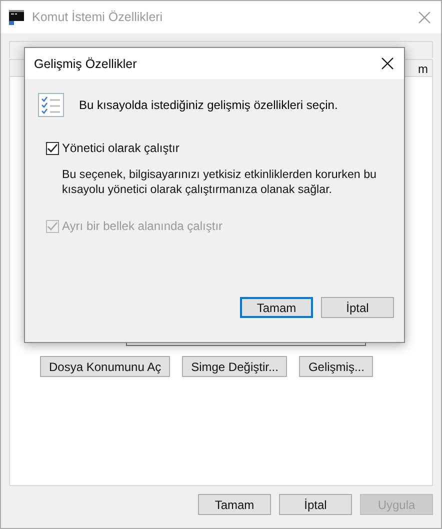 The height and width of the screenshot is (529, 442). Describe the element at coordinates (121, 148) in the screenshot. I see `checkbox-label: Yönetici olarak çalıştır` at that location.